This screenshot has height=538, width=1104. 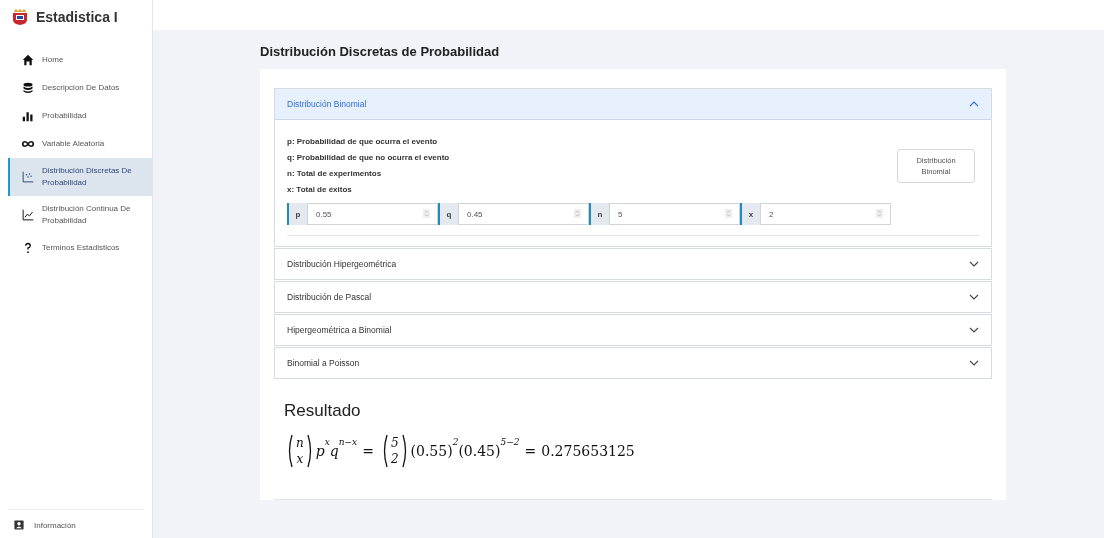 What do you see at coordinates (80, 116) in the screenshot?
I see `sidebar-item: Probabilidad` at bounding box center [80, 116].